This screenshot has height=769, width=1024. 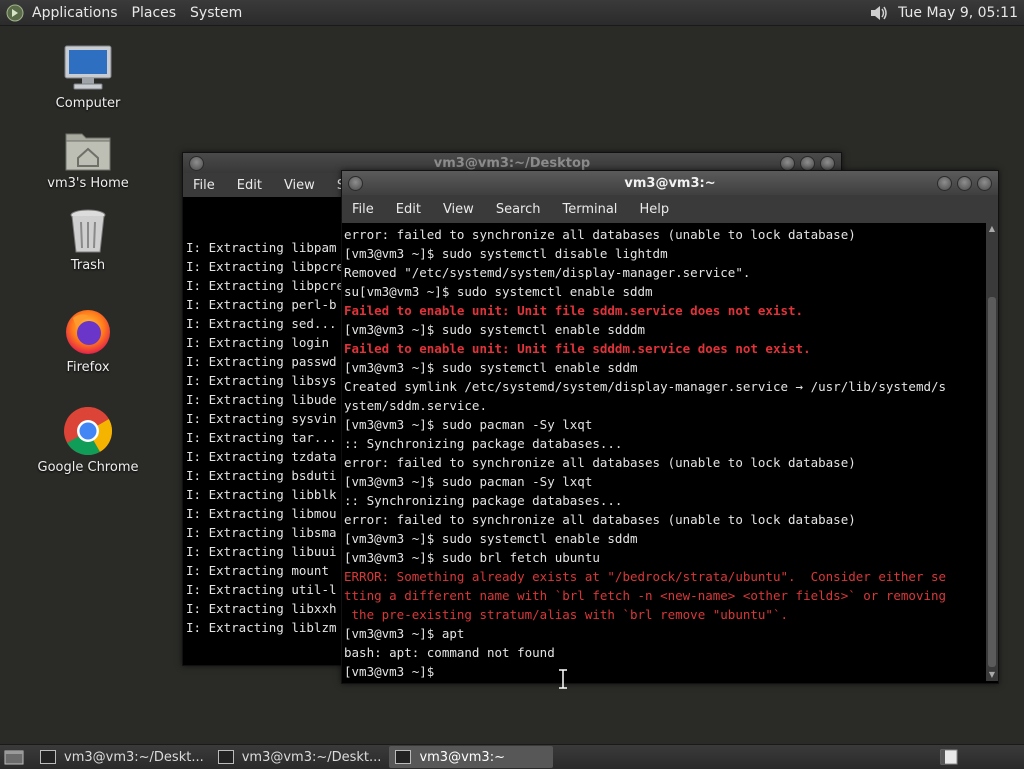 I want to click on volume-icon, so click(x=879, y=13).